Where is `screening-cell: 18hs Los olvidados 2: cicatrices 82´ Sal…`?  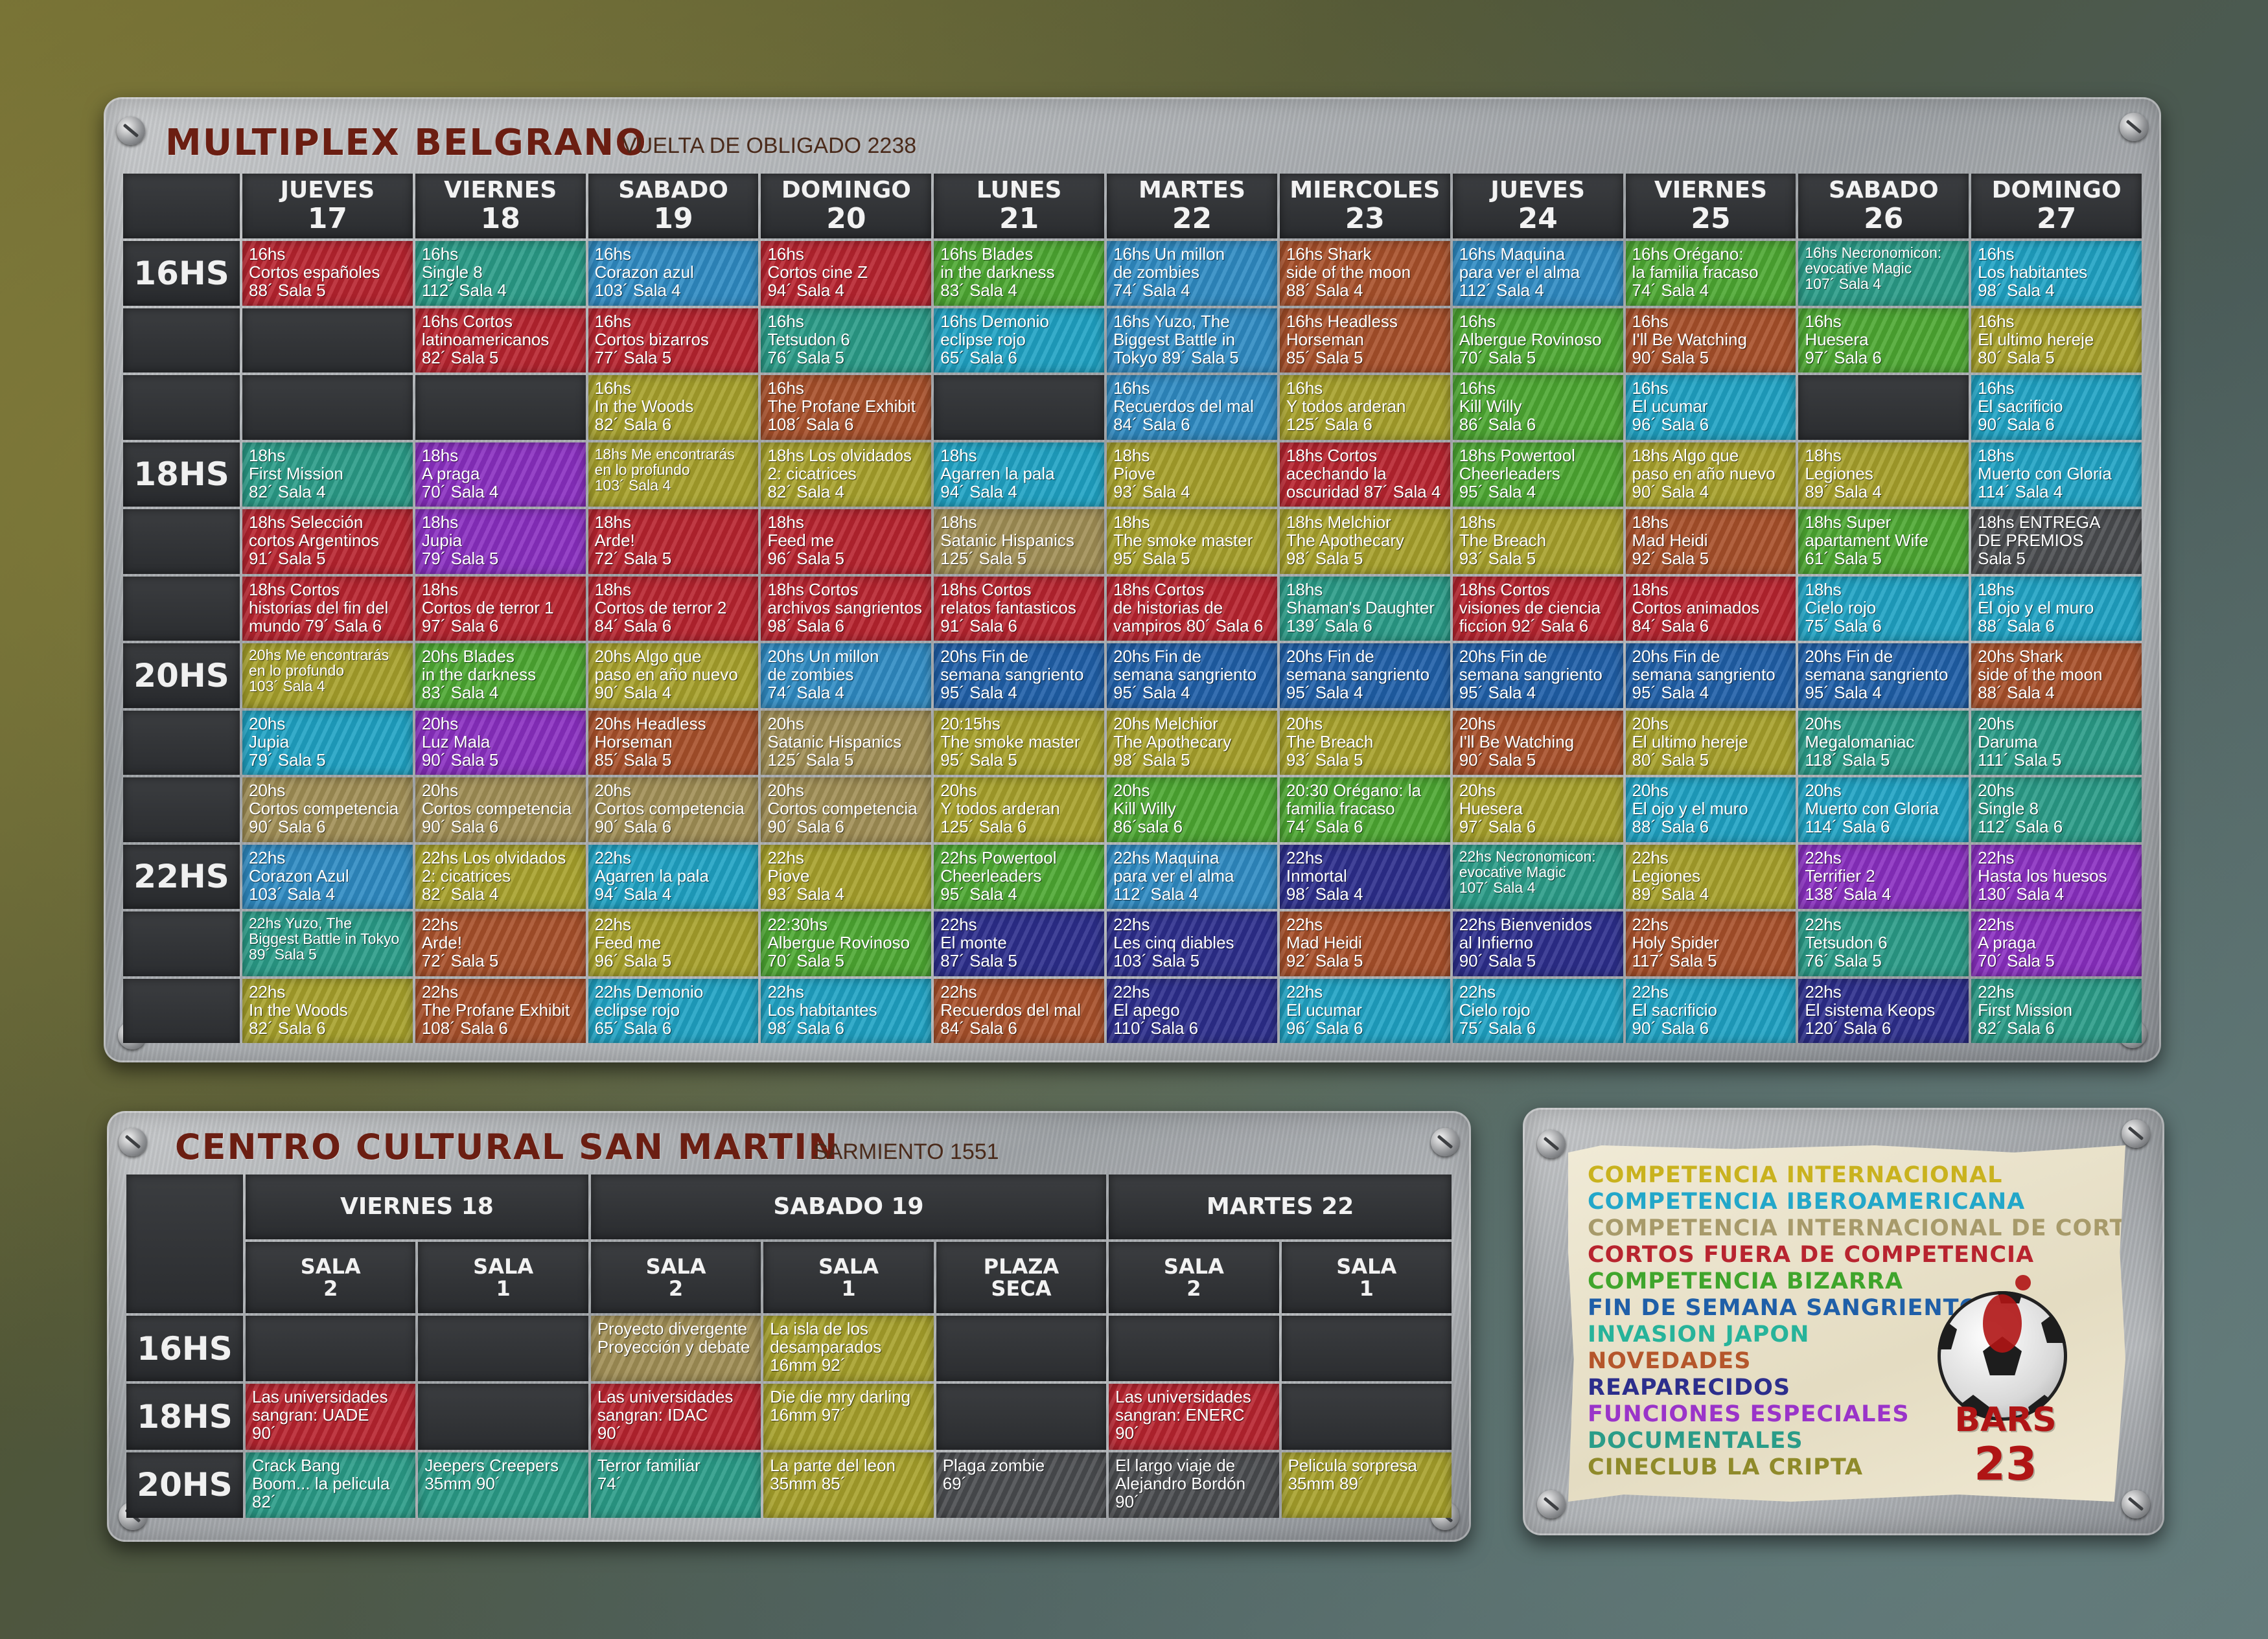
screening-cell: 18hs Los olvidados 2: cicatrices 82´ Sal… is located at coordinates (846, 475).